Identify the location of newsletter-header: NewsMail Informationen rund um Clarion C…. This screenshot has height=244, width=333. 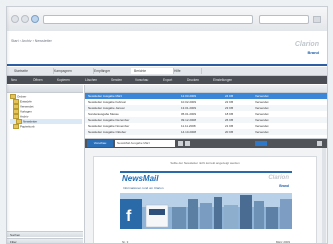
(206, 183).